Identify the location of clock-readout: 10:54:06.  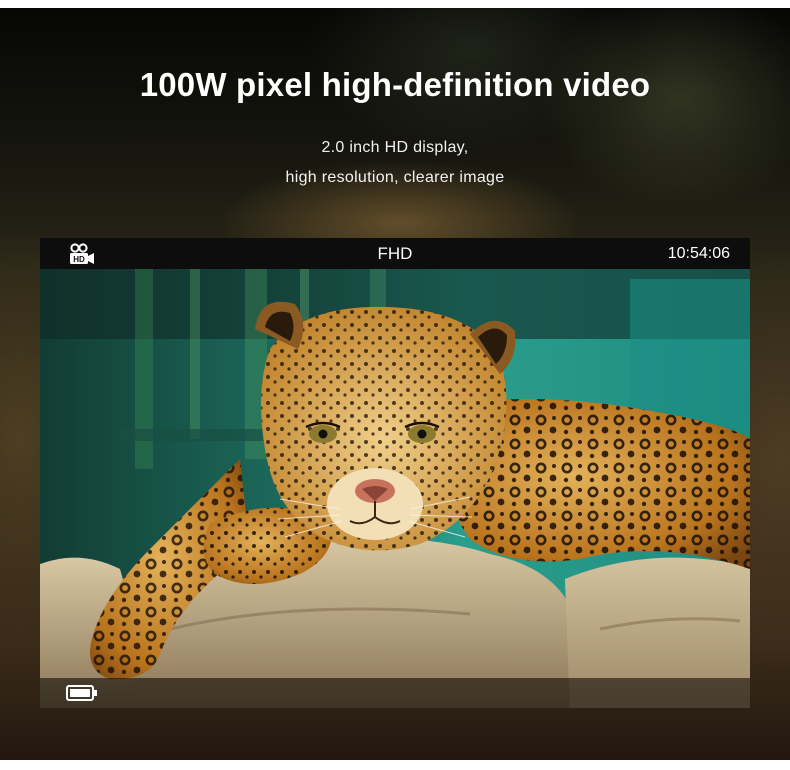
(698, 253).